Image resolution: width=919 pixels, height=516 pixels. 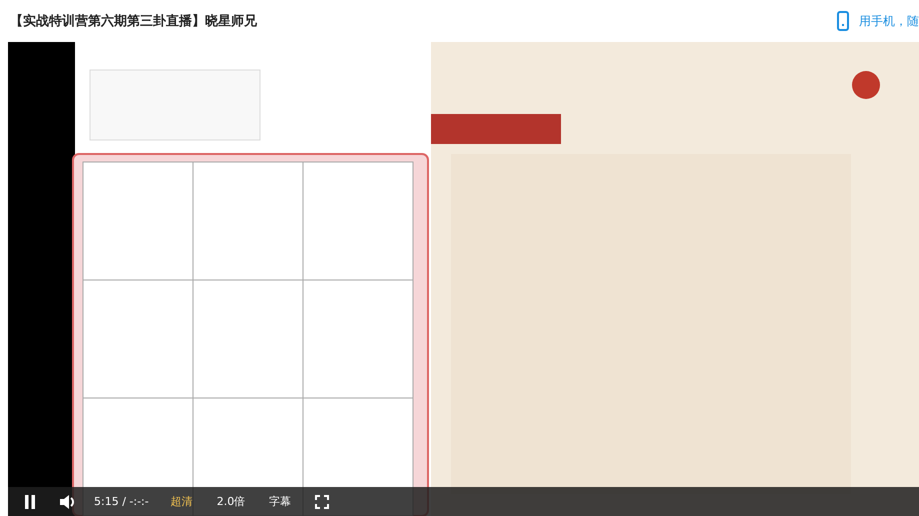 What do you see at coordinates (68, 501) in the screenshot?
I see `volume-icon` at bounding box center [68, 501].